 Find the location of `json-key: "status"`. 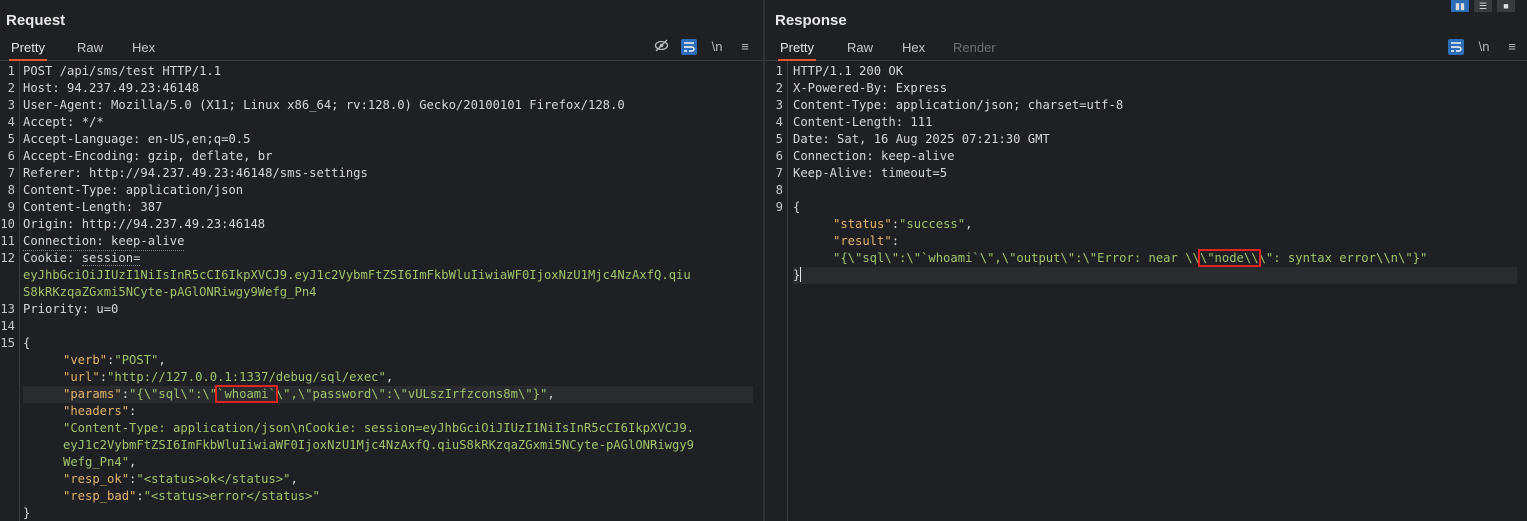

json-key: "status" is located at coordinates (862, 224).